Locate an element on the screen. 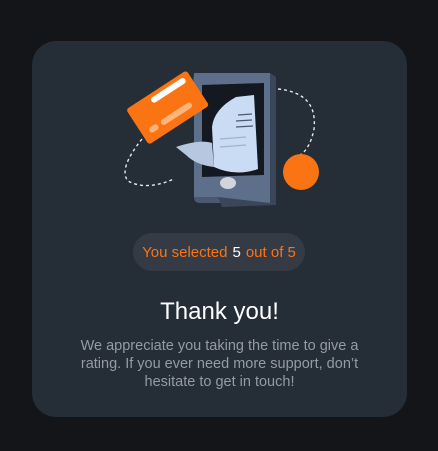 This screenshot has width=438, height=451. rating-pill: You selected 5 out of 5 is located at coordinates (219, 252).